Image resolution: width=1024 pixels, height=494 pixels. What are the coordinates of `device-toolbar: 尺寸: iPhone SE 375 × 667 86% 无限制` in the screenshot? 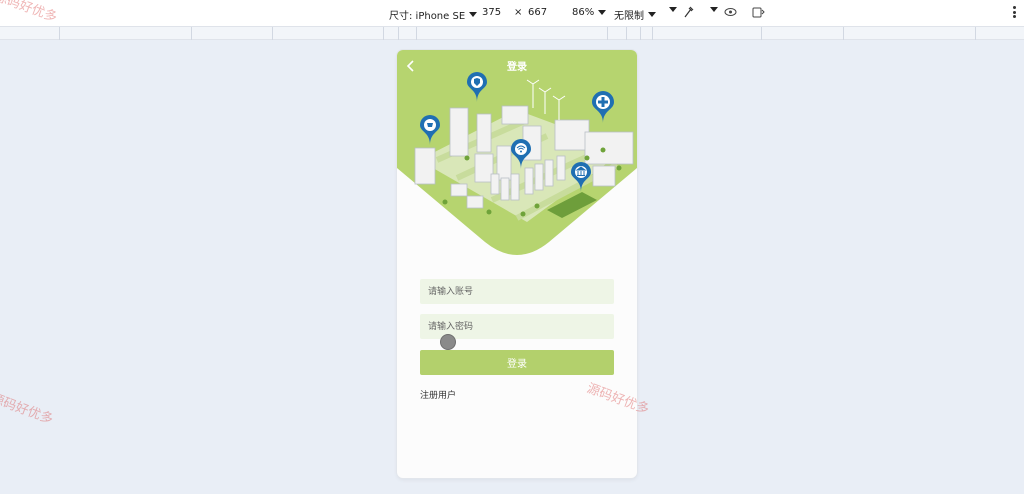 It's located at (512, 13).